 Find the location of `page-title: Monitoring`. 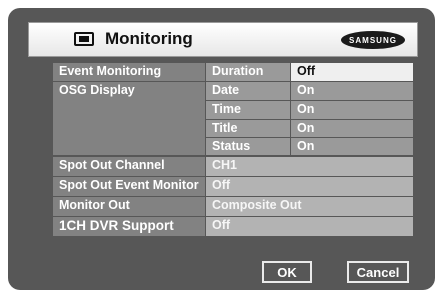

page-title: Monitoring is located at coordinates (149, 38).